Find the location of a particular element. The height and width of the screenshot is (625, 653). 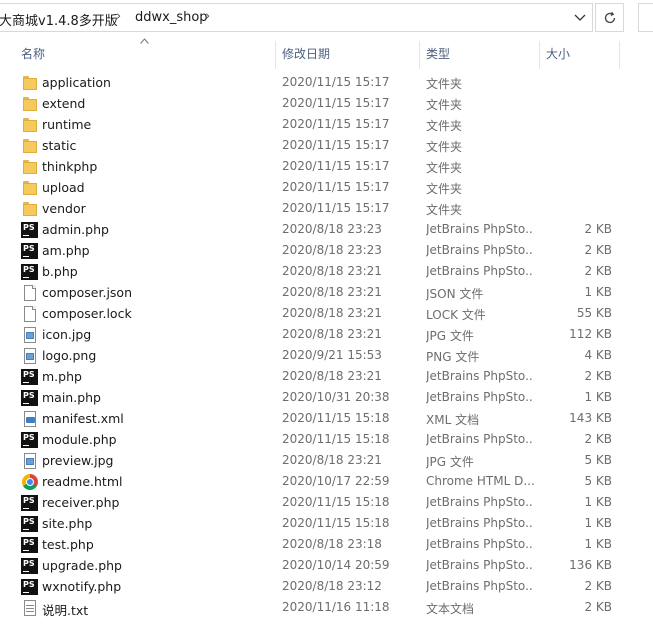

file-name: upgrade.php is located at coordinates (82, 565).